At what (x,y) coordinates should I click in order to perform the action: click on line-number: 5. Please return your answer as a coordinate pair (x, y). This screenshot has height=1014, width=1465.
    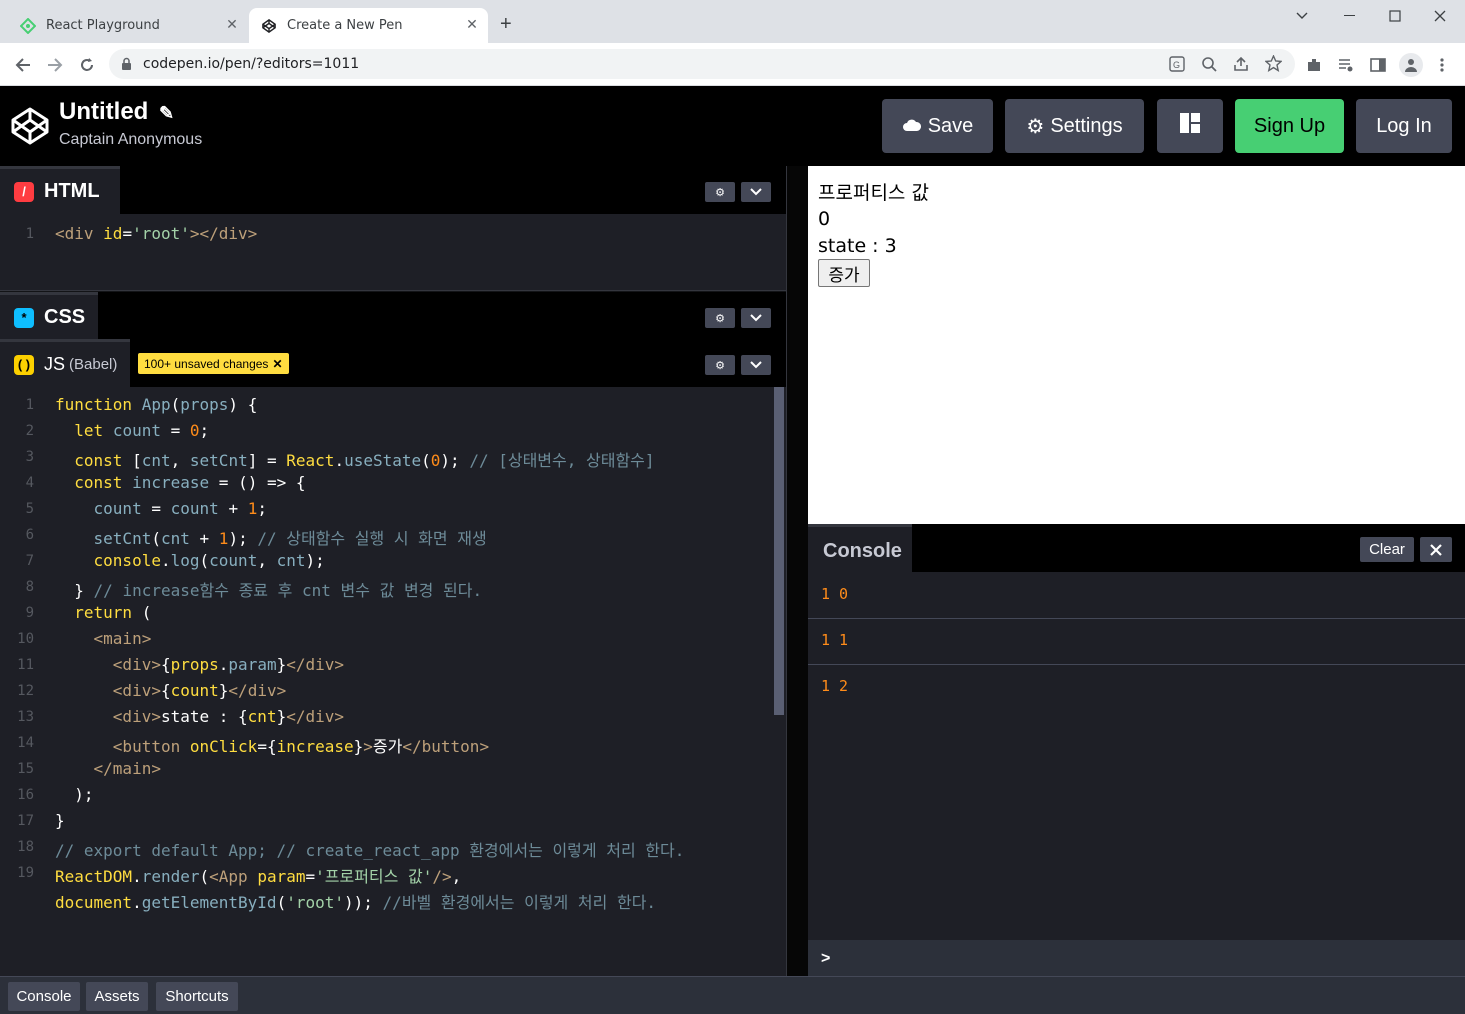
    Looking at the image, I should click on (29, 509).